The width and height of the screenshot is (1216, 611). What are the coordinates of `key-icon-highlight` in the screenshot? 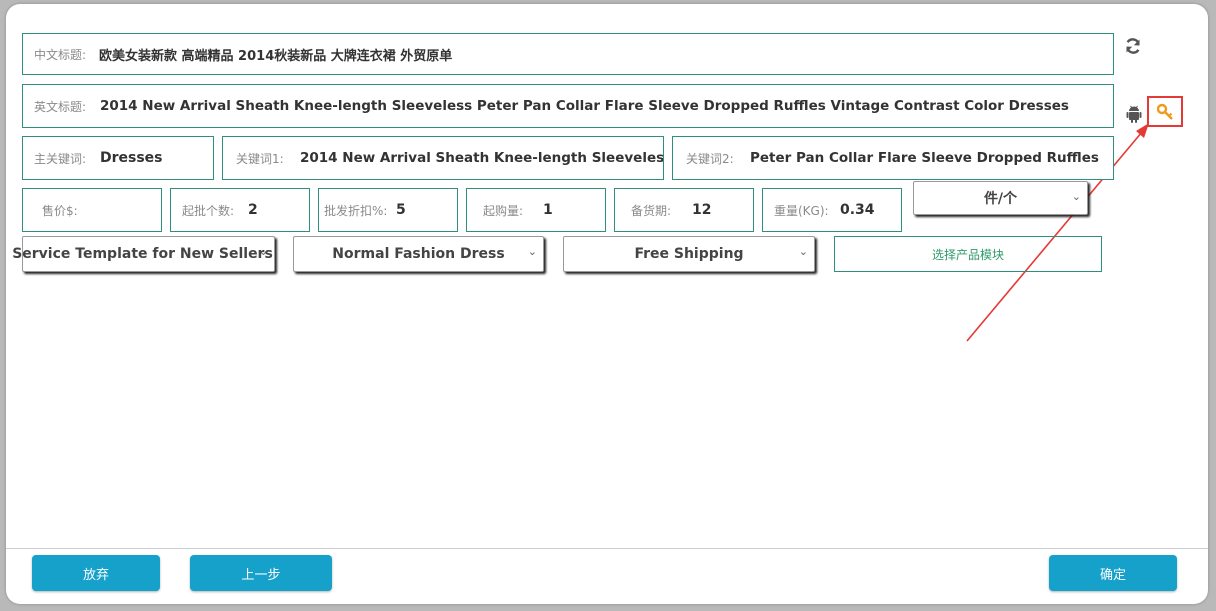 It's located at (1165, 111).